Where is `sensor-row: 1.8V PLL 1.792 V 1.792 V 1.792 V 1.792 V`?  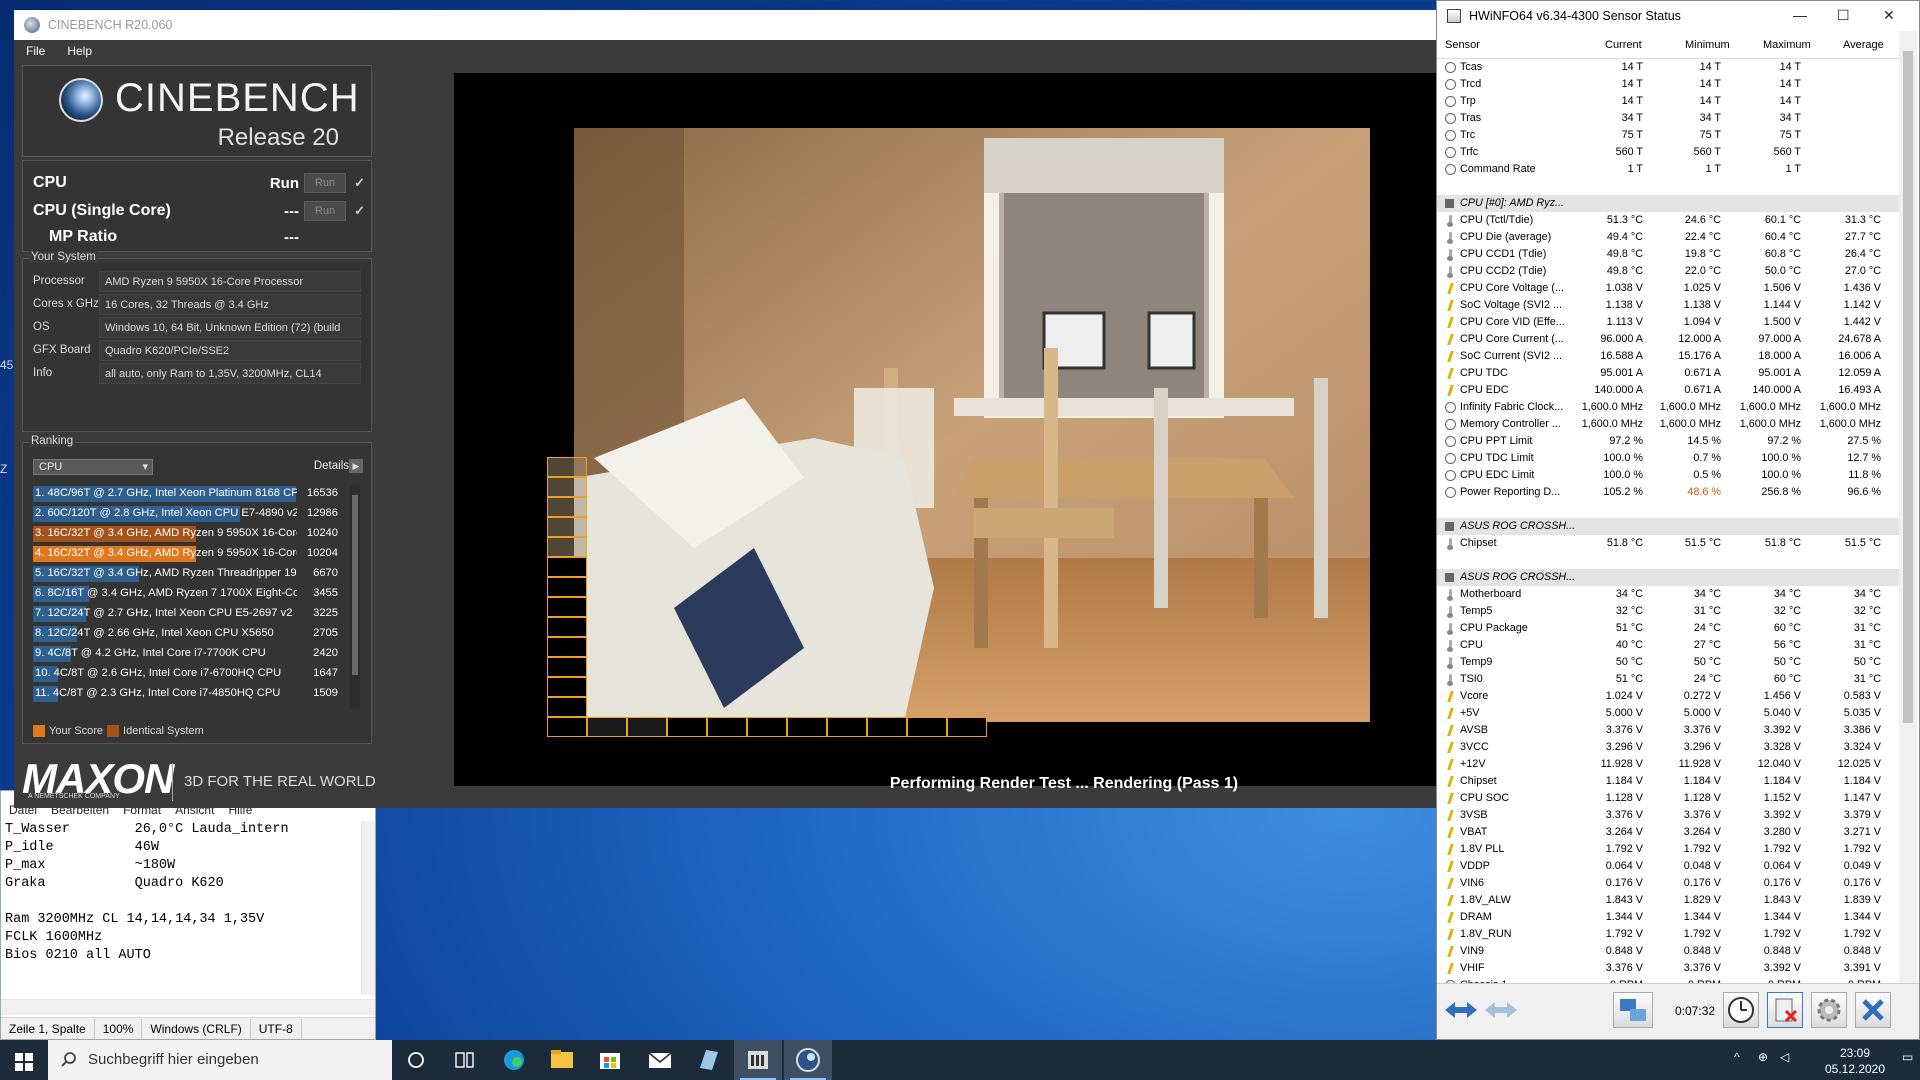
sensor-row: 1.8V PLL 1.792 V 1.792 V 1.792 V 1.792 V is located at coordinates (1668, 849).